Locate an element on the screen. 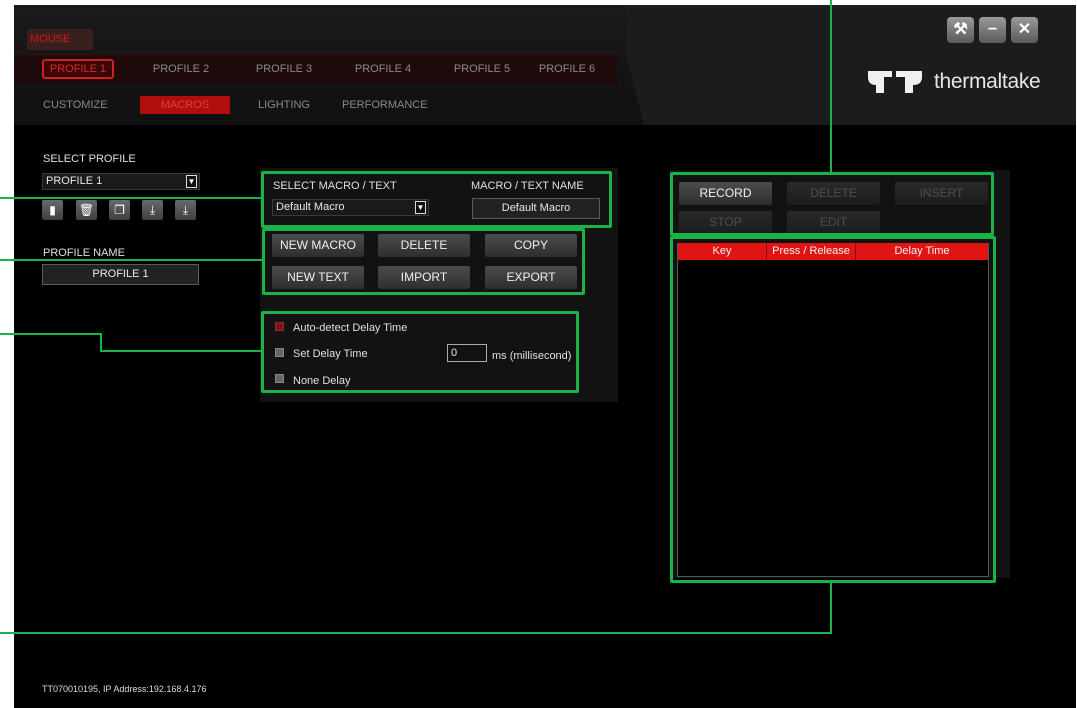 The image size is (1077, 708). callout-box-steps-table is located at coordinates (833, 409).